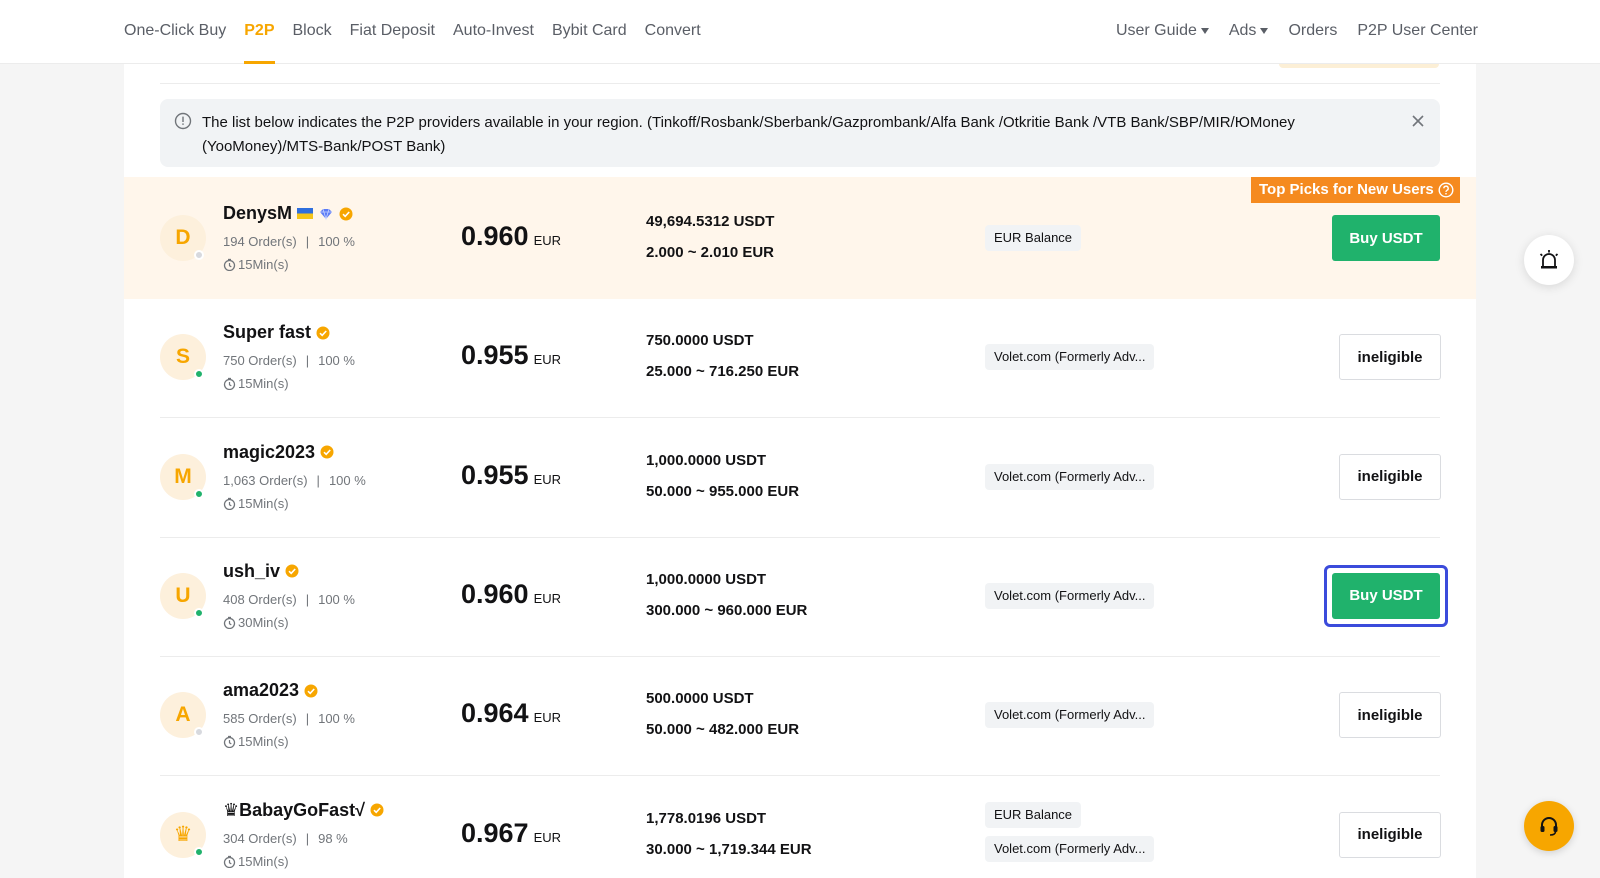 The image size is (1600, 878). I want to click on nav-user-guide: User Guide, so click(1162, 32).